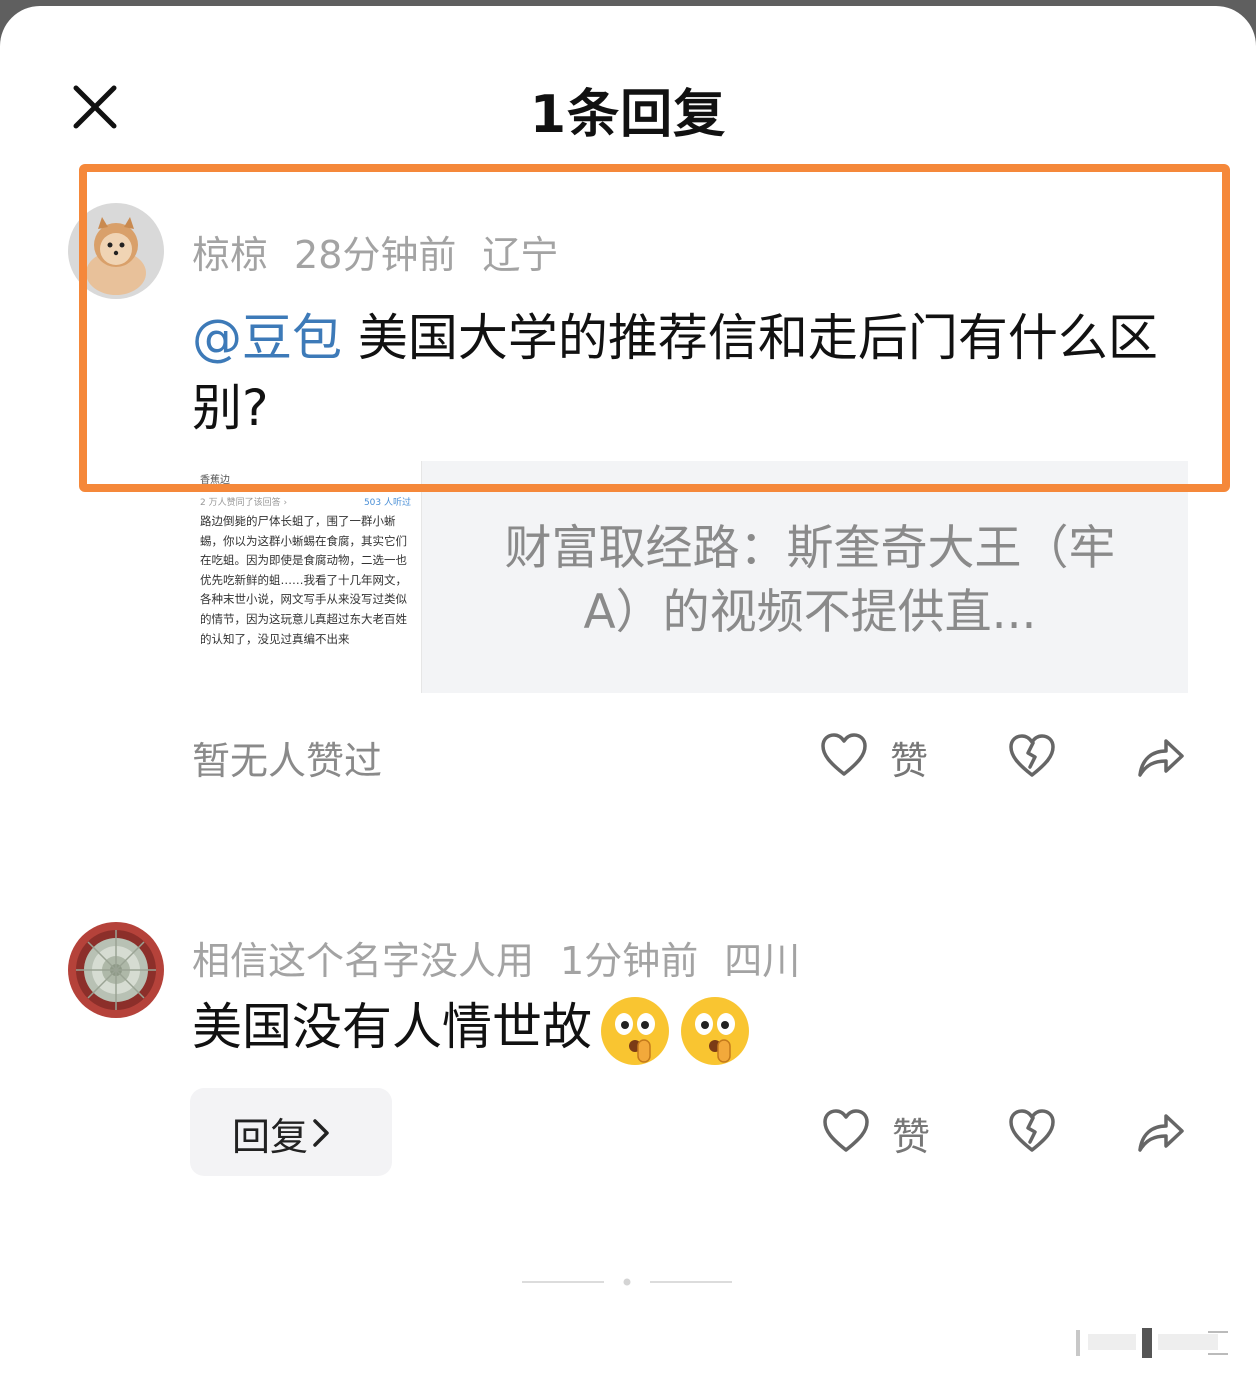  Describe the element at coordinates (762, 961) in the screenshot. I see `location: 四川` at that location.